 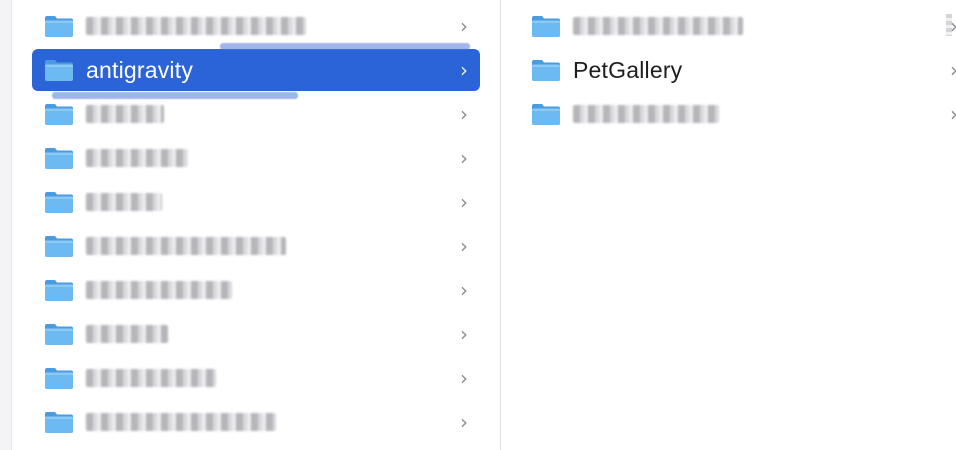 I want to click on folder-name: PetGallery, so click(x=628, y=69).